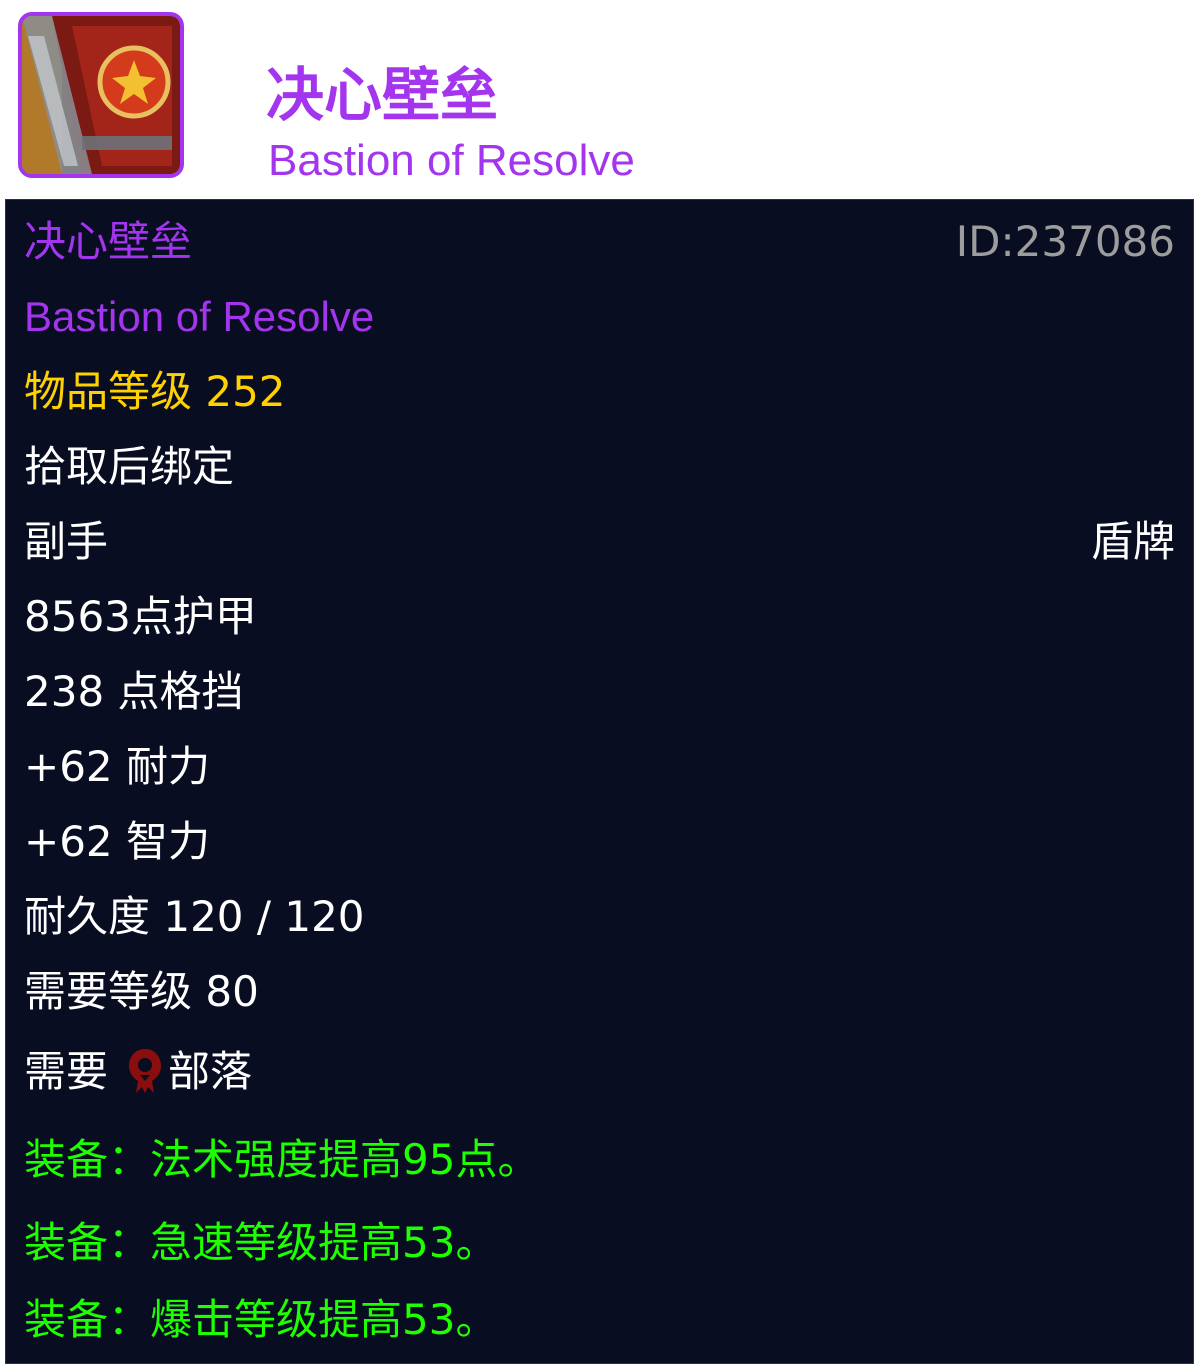  Describe the element at coordinates (199, 316) in the screenshot. I see `item-name-en: Bastion of Resolve` at that location.